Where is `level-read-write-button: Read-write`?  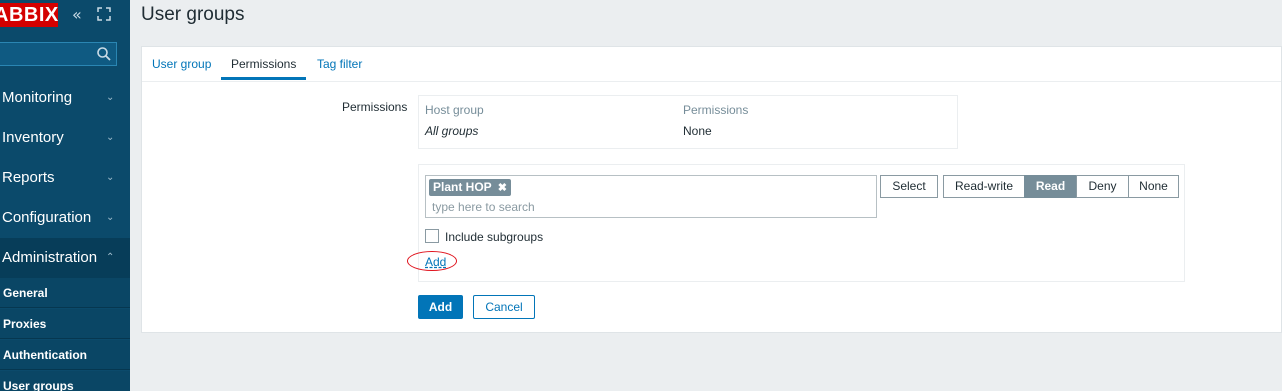 level-read-write-button: Read-write is located at coordinates (984, 186).